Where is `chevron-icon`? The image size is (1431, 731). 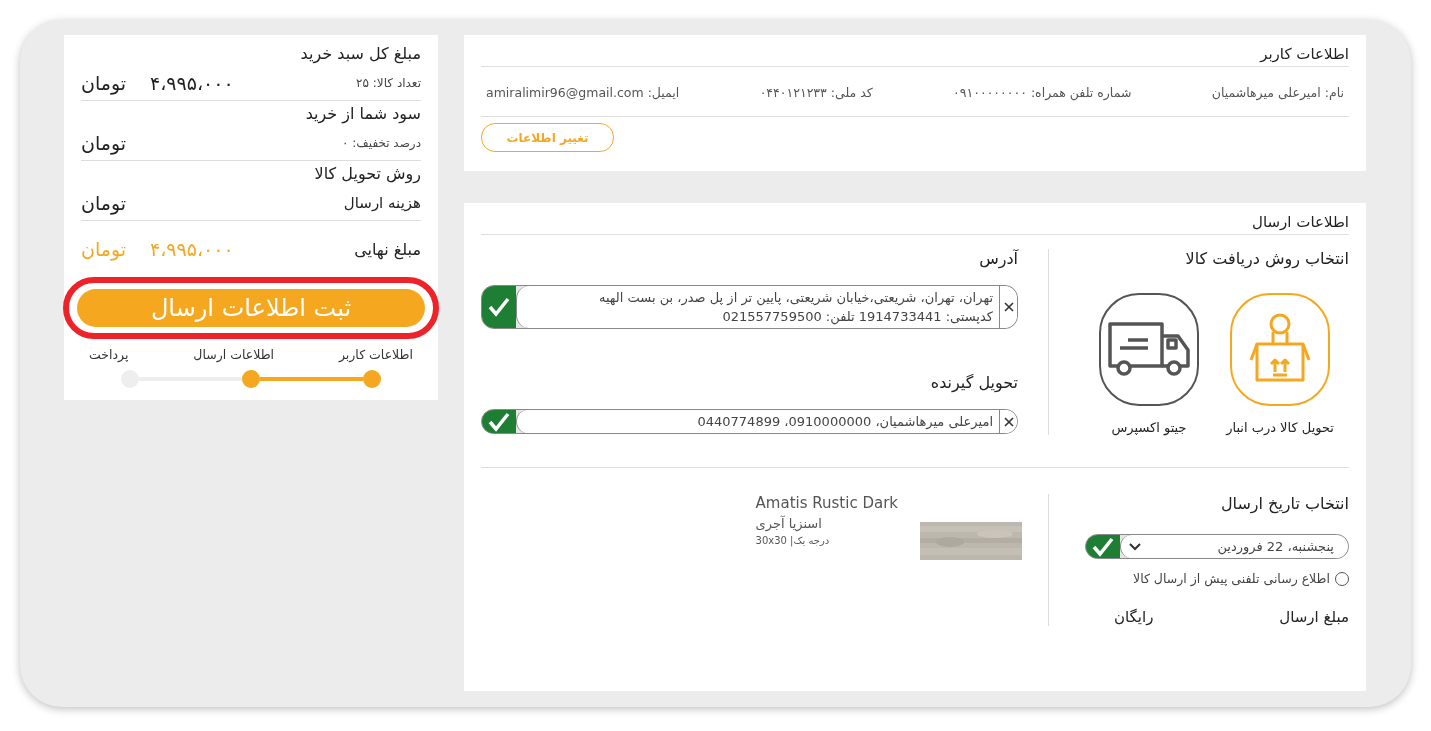
chevron-icon is located at coordinates (1135, 546).